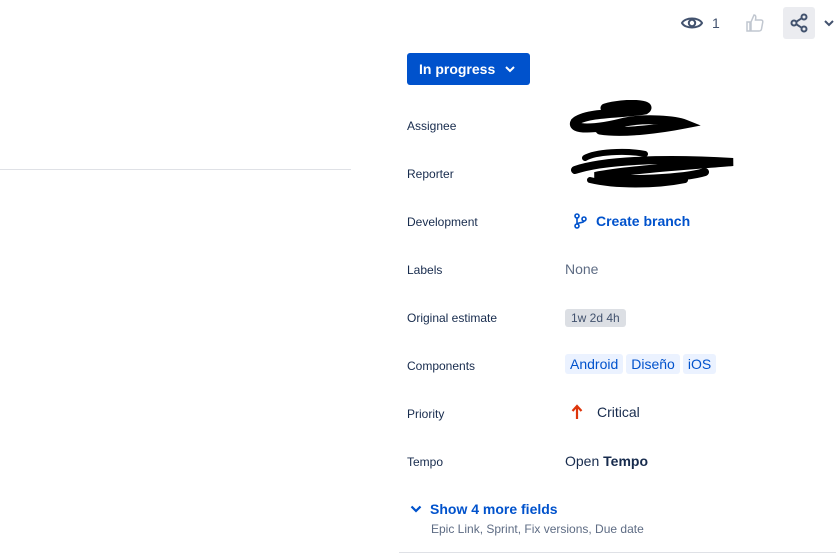 This screenshot has width=836, height=557. Describe the element at coordinates (494, 509) in the screenshot. I see `show-more-label: Show 4 more fields` at that location.